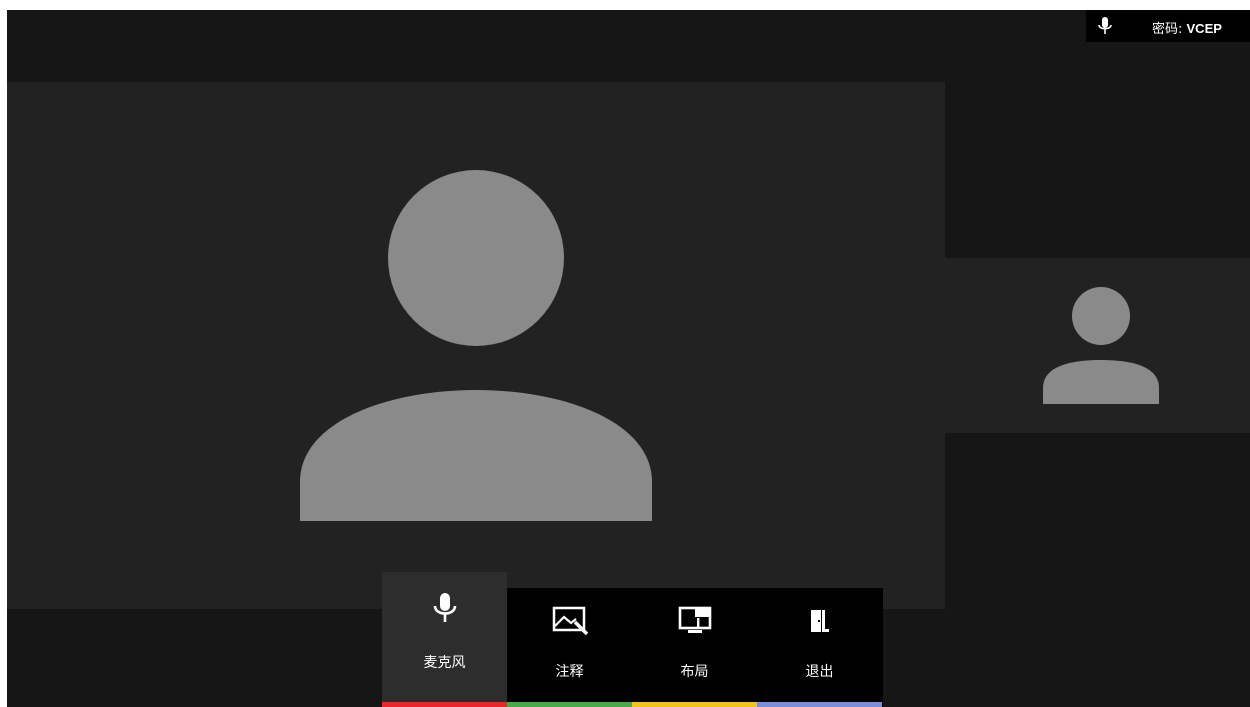 The width and height of the screenshot is (1250, 707). What do you see at coordinates (444, 639) in the screenshot?
I see `microphone-button: 麦克风` at bounding box center [444, 639].